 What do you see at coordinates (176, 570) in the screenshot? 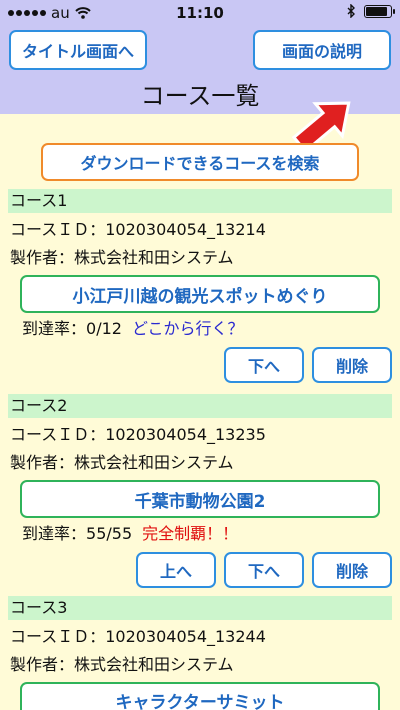
I see `move-up-button: 上へ` at bounding box center [176, 570].